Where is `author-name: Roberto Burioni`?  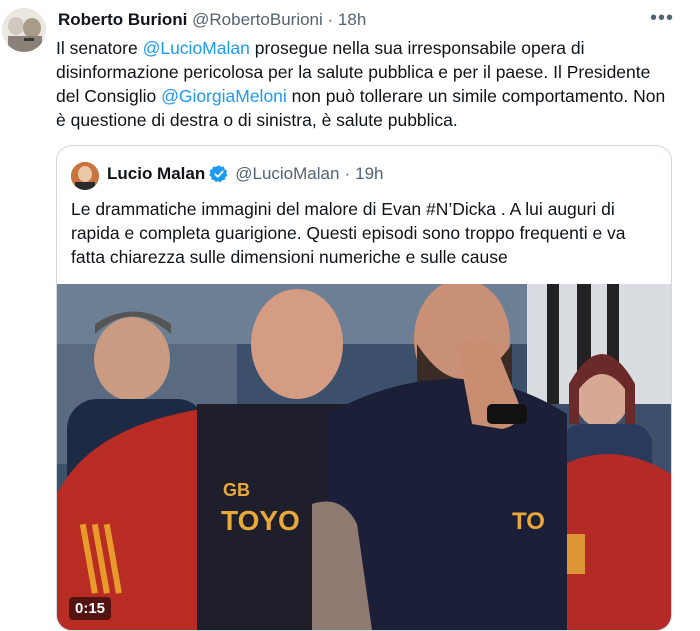
author-name: Roberto Burioni is located at coordinates (122, 19).